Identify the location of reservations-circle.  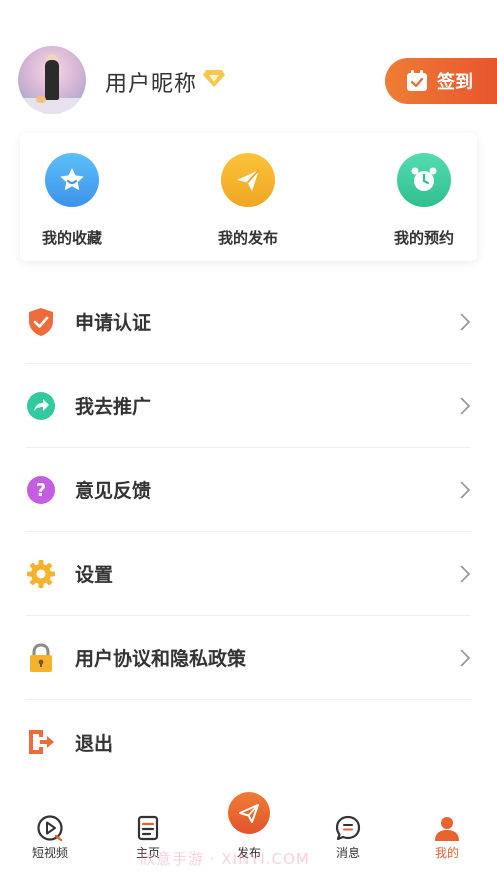
(424, 180).